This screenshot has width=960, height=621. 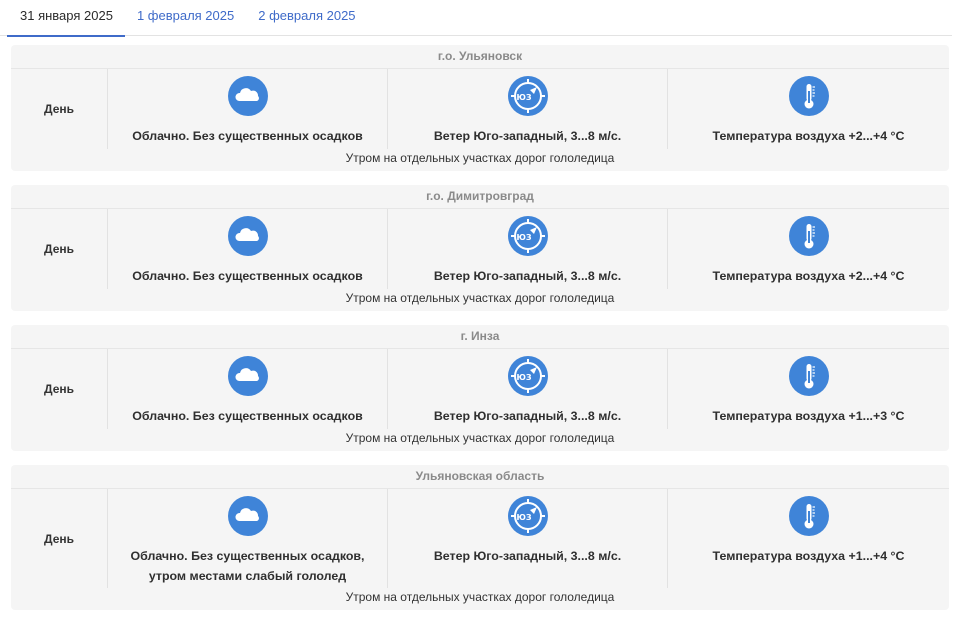 What do you see at coordinates (480, 477) in the screenshot?
I see `area-title: Ульяновская область` at bounding box center [480, 477].